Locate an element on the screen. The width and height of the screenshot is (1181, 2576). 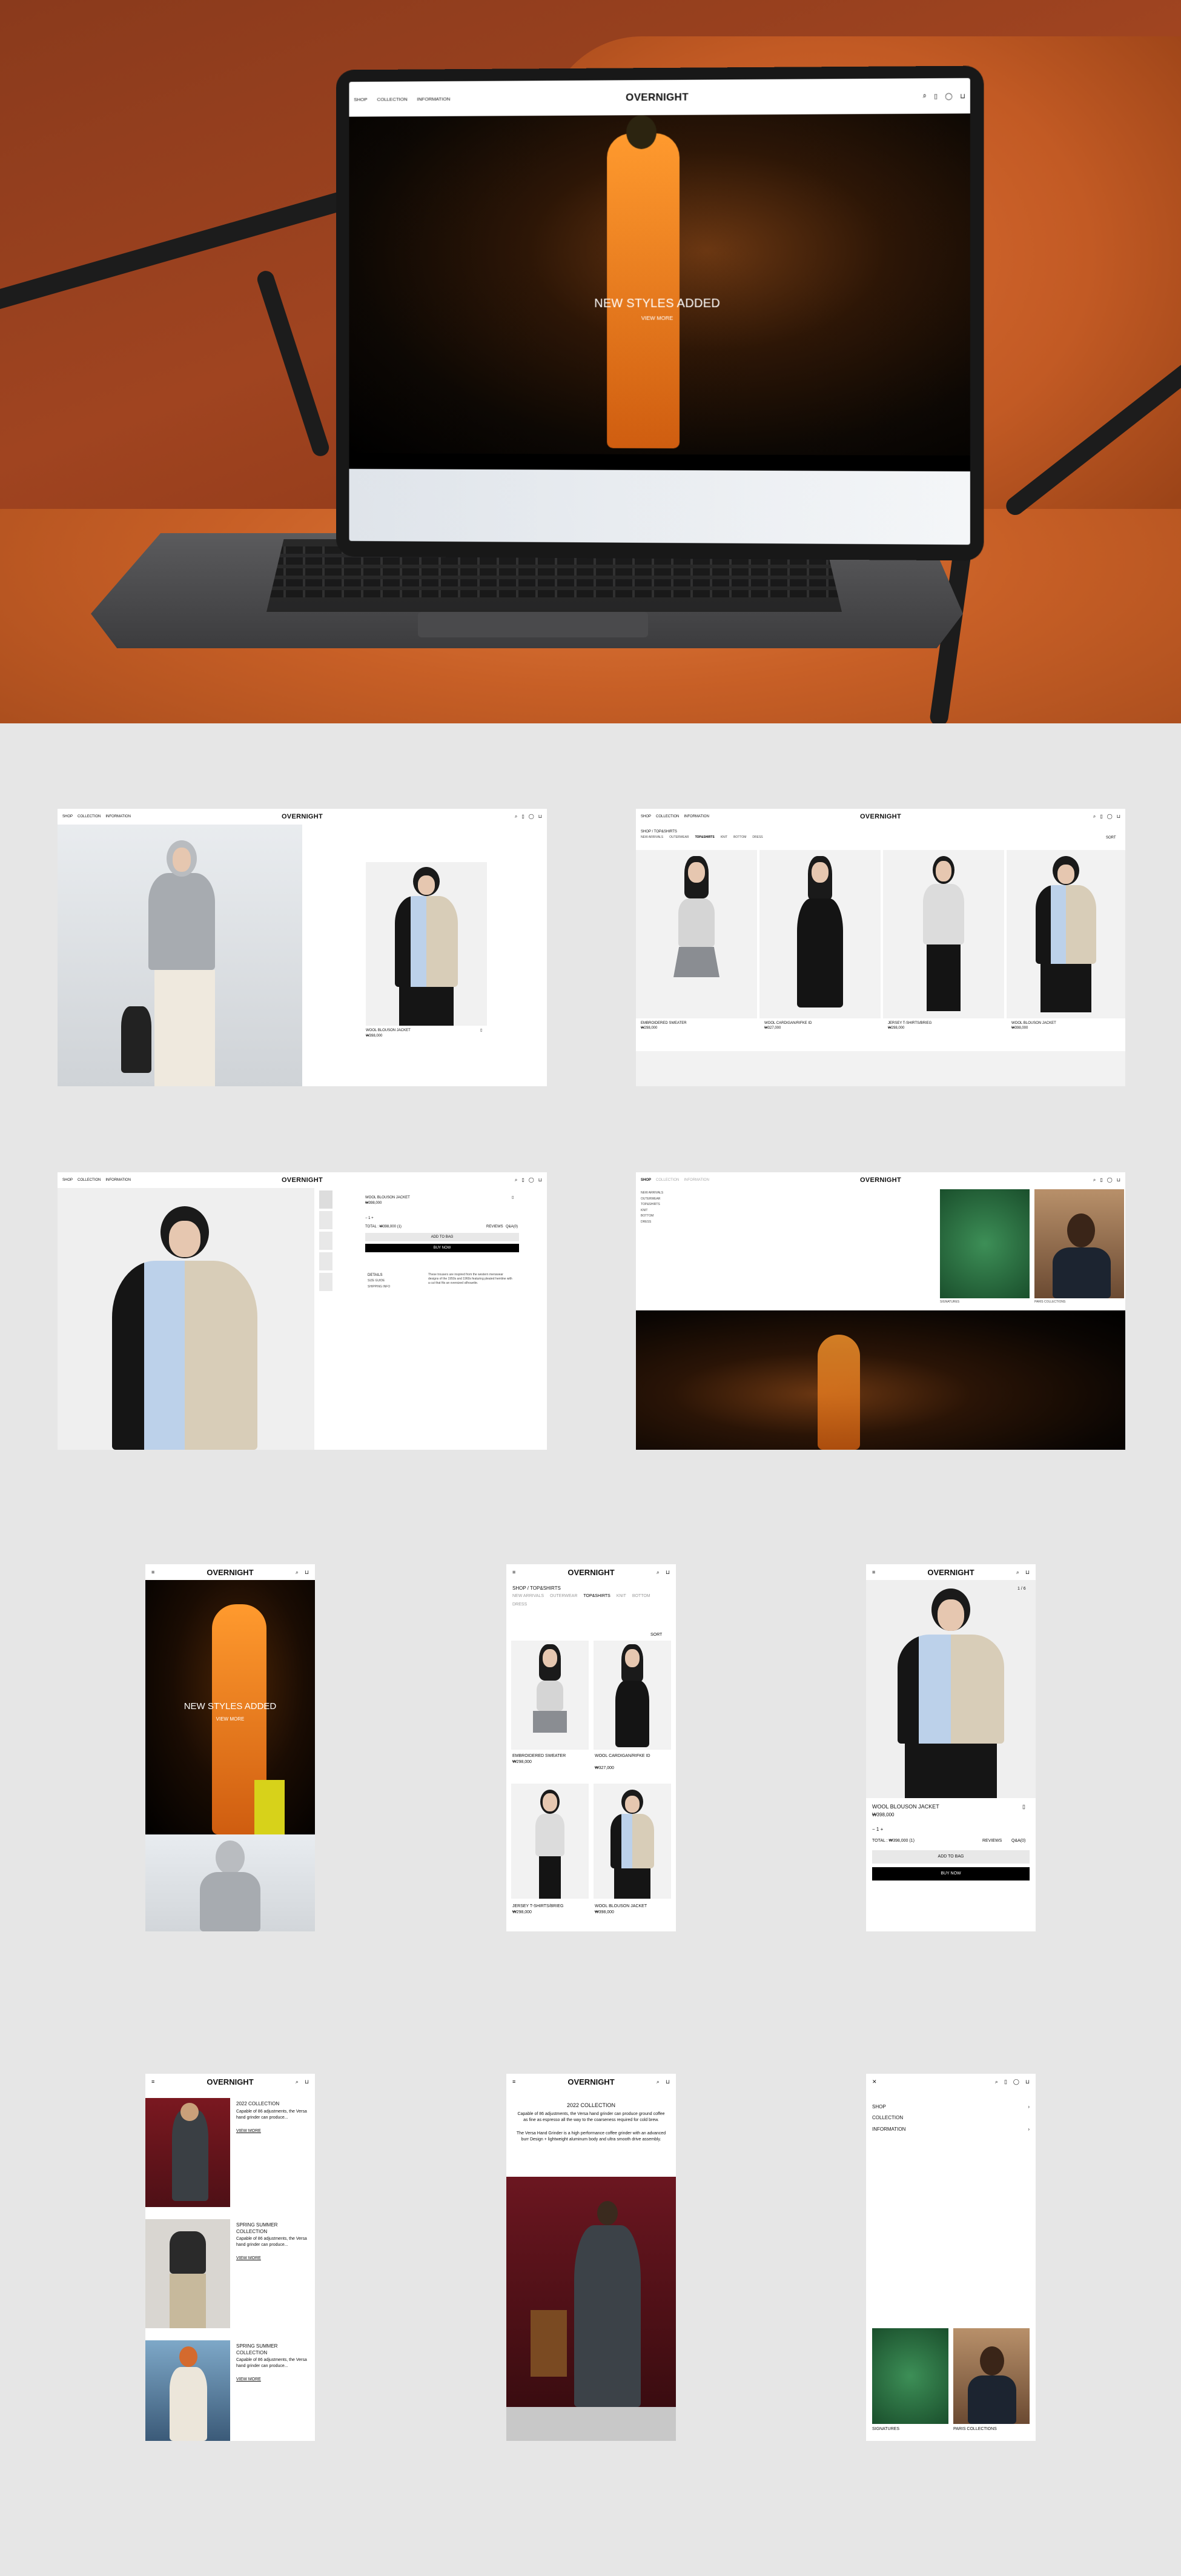
product-card-name: WOOL BLOUSON JACKET is located at coordinates (621, 1907).